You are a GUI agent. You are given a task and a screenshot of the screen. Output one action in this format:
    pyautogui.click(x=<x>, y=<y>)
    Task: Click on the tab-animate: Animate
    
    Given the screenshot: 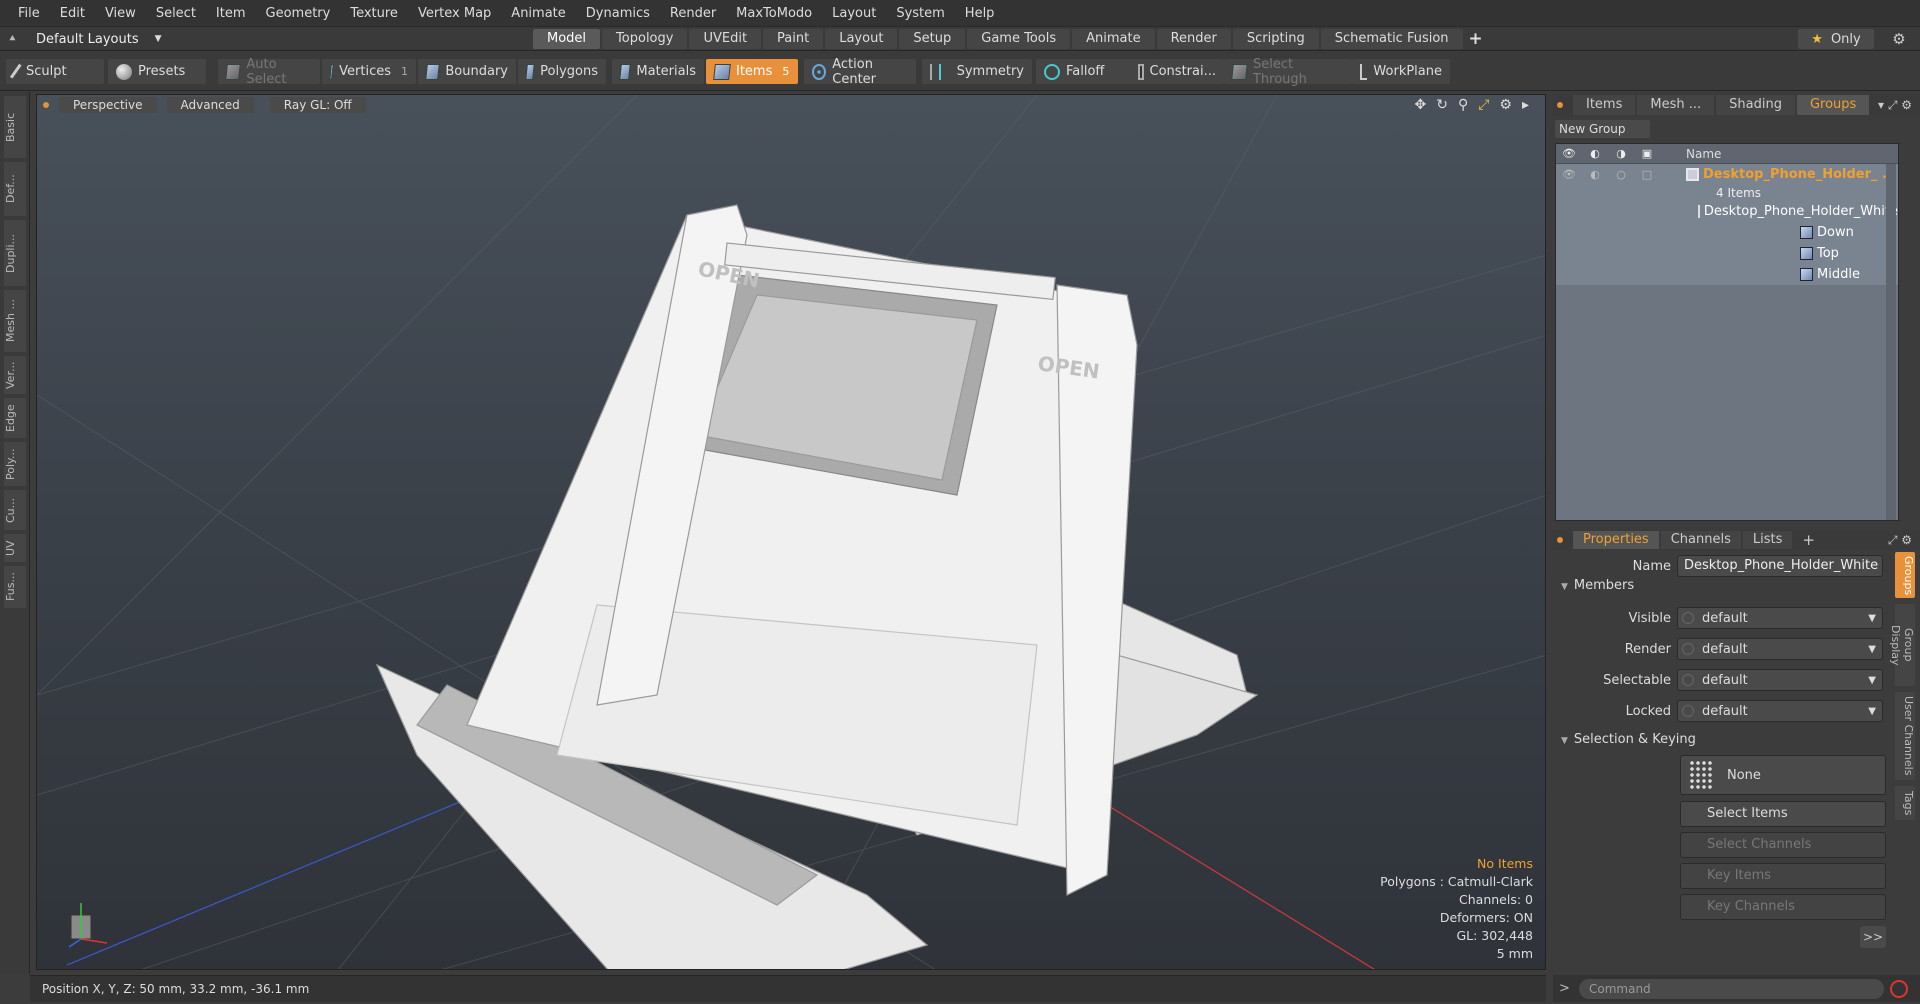 What is the action you would take?
    pyautogui.click(x=1113, y=39)
    